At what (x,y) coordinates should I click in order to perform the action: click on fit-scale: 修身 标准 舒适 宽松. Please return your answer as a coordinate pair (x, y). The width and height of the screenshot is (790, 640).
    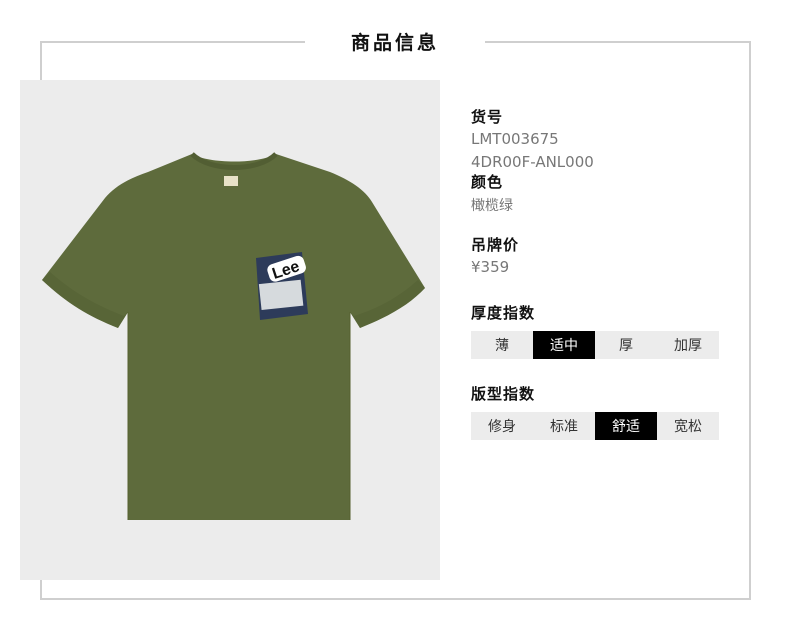
    Looking at the image, I should click on (595, 426).